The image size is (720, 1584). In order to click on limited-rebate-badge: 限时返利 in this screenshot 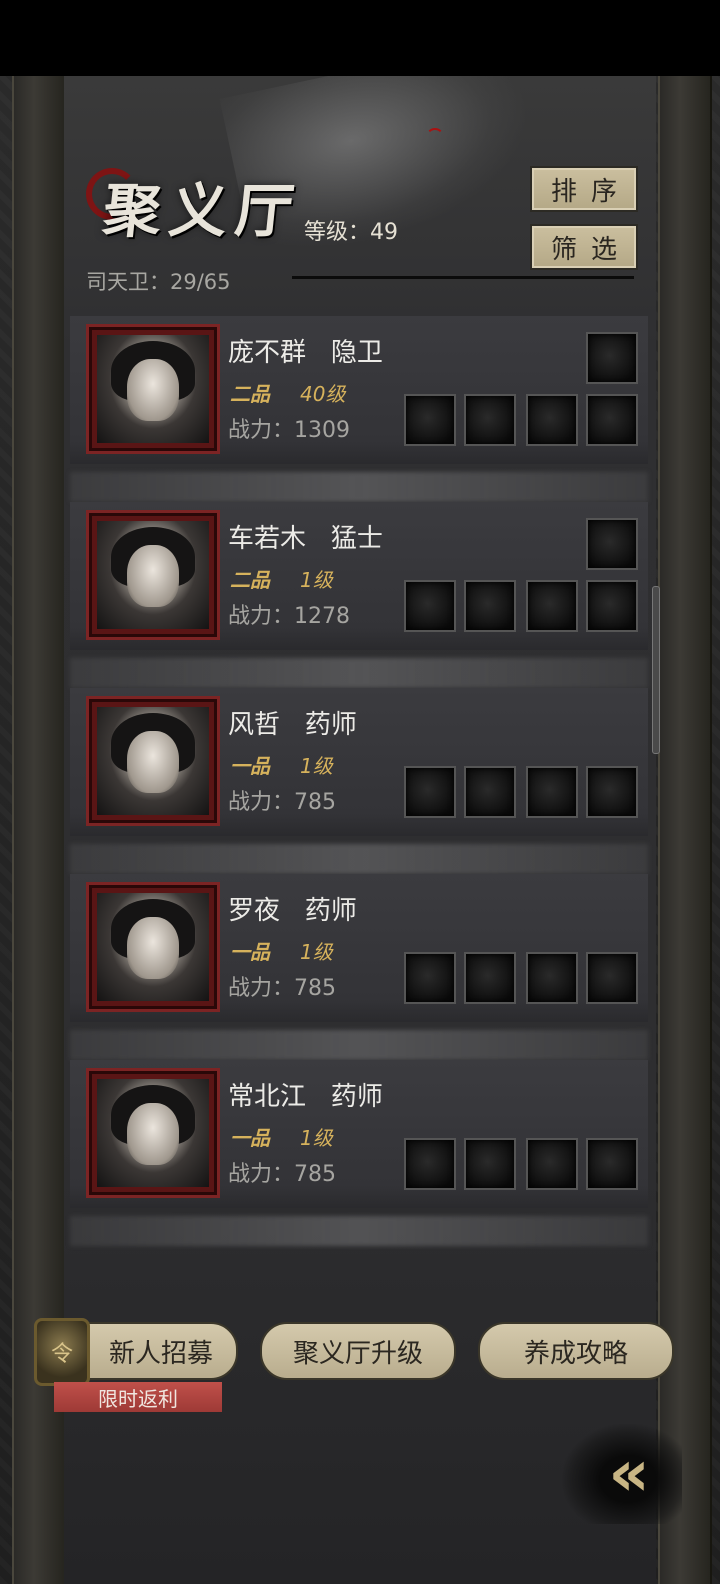, I will do `click(138, 1397)`.